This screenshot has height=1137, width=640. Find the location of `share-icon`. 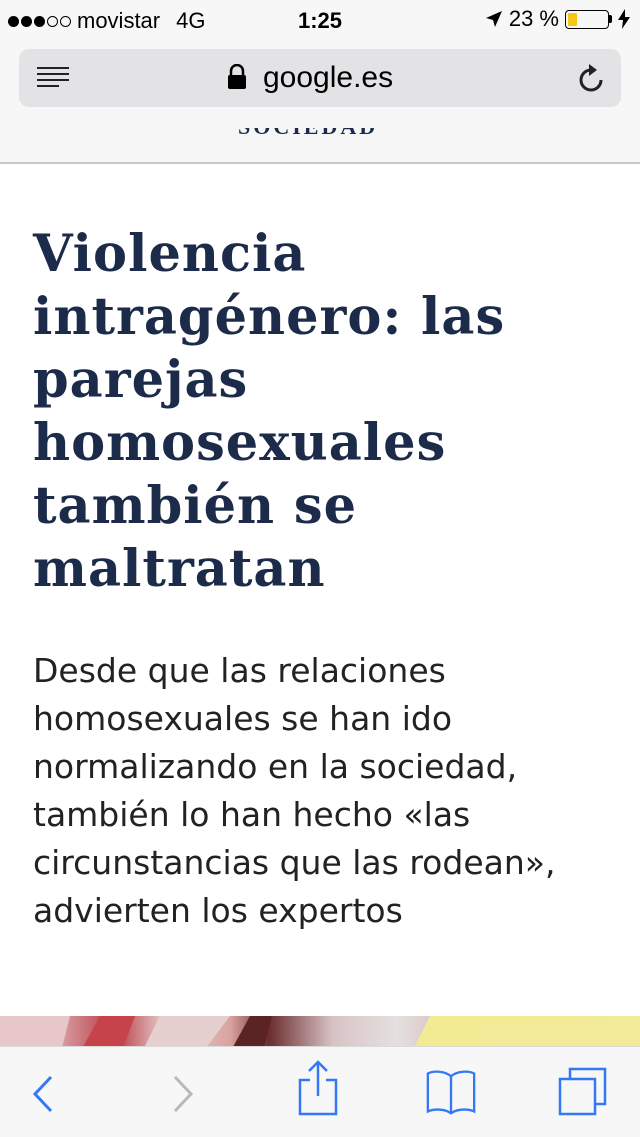

share-icon is located at coordinates (318, 1088).